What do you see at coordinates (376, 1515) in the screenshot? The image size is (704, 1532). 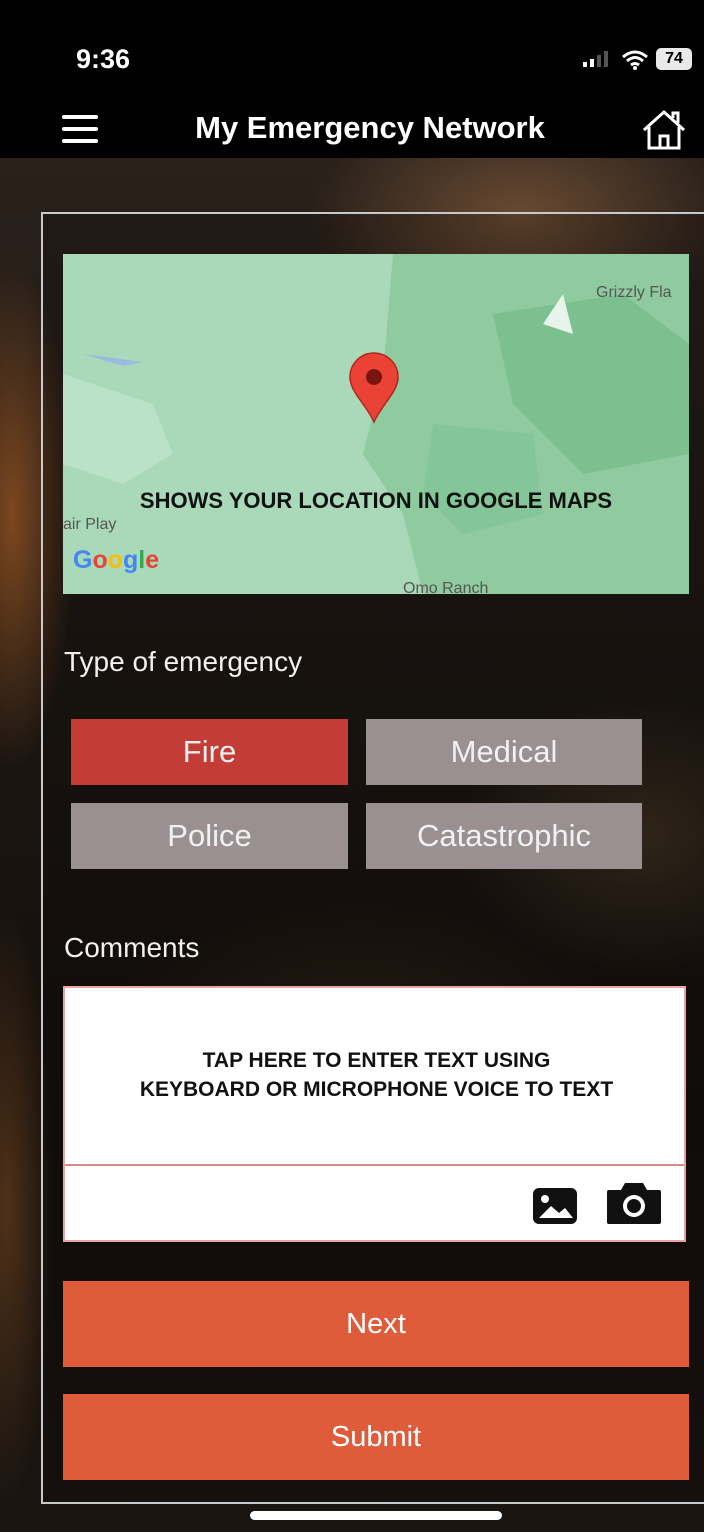 I see `home-indicator` at bounding box center [376, 1515].